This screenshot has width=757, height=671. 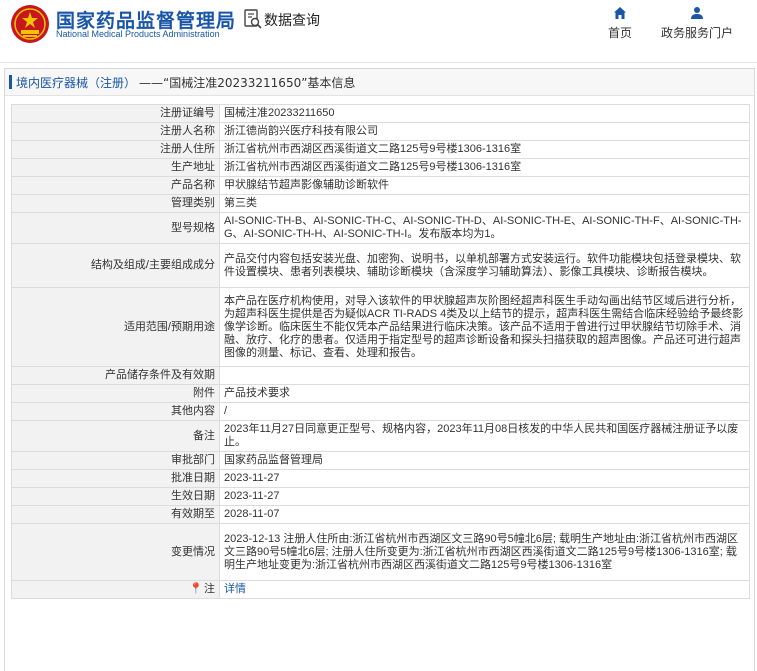 I want to click on field-label: 管理类别, so click(x=115, y=203).